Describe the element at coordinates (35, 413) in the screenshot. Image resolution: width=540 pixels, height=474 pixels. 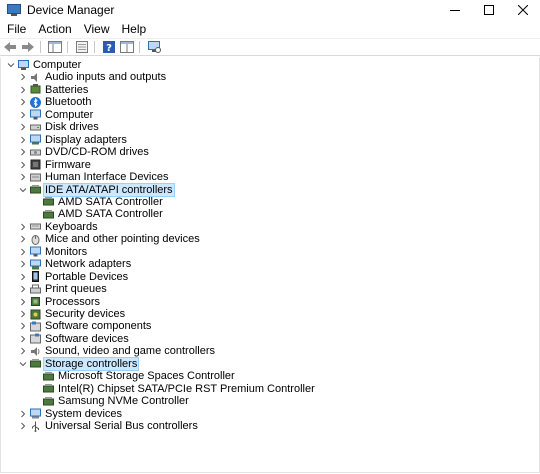
I see `system-device-icon` at that location.